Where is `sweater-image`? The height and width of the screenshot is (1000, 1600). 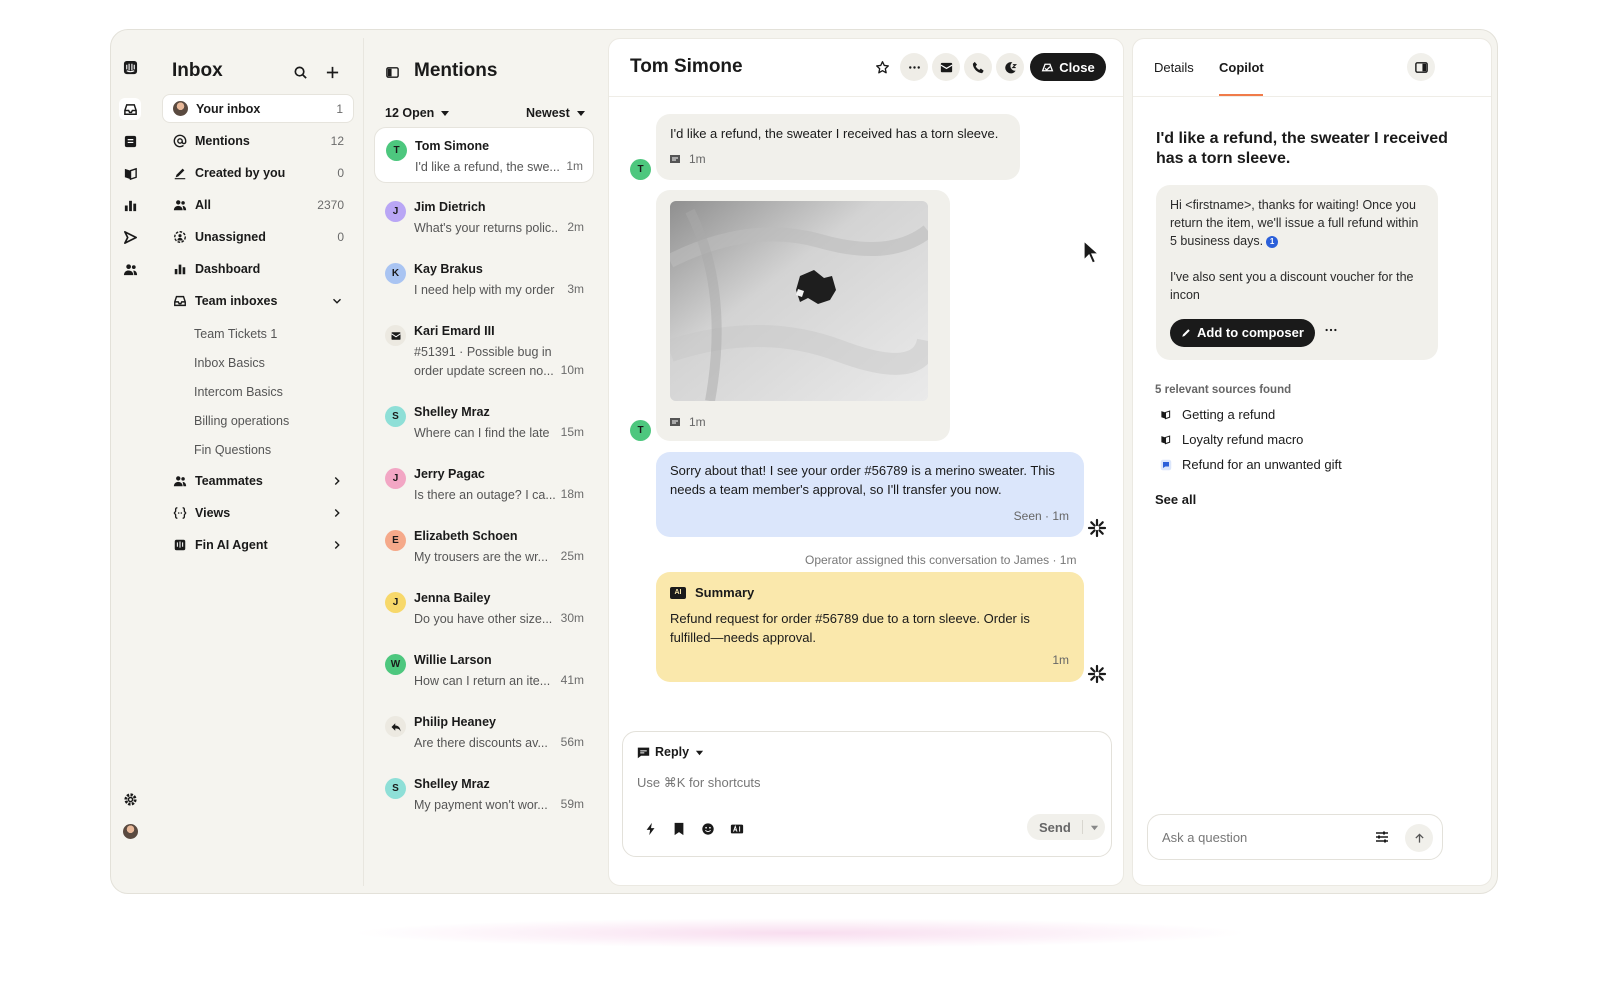 sweater-image is located at coordinates (799, 301).